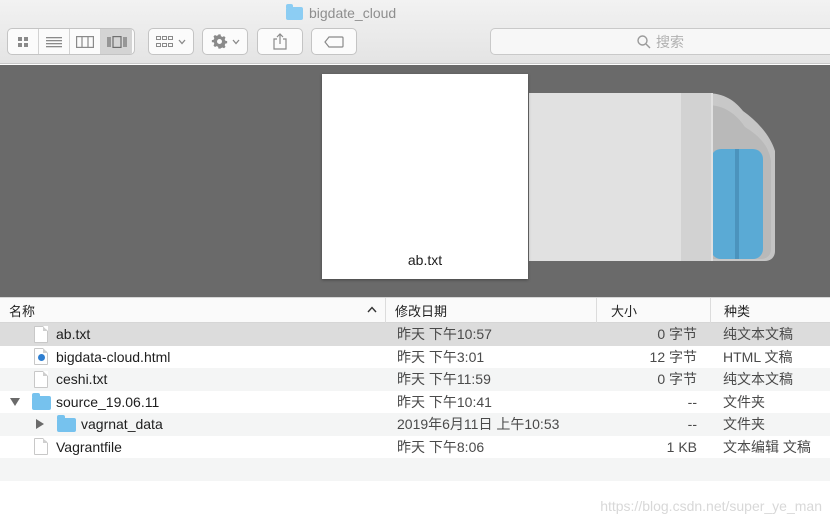 The height and width of the screenshot is (518, 830). What do you see at coordinates (441, 356) in the screenshot?
I see `file-date: 昨天 下午3:01` at bounding box center [441, 356].